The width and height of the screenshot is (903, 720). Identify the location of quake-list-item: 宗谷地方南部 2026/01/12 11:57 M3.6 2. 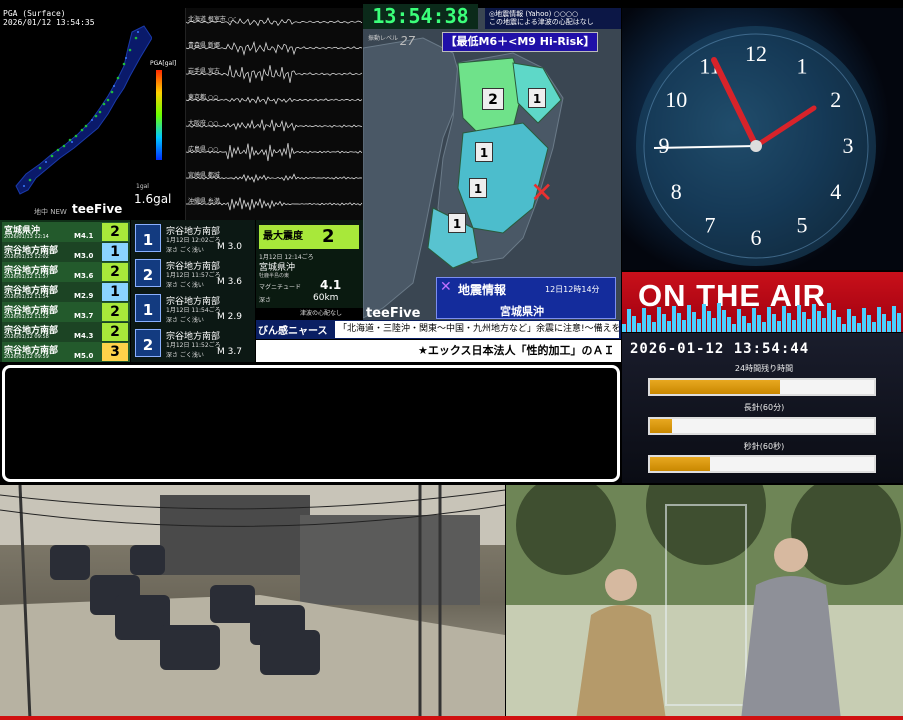
(66, 272).